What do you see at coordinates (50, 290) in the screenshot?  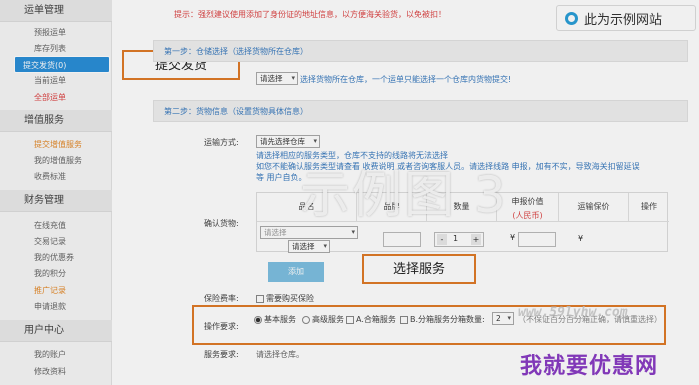 I see `sidebar-item-promo: 推广记录` at bounding box center [50, 290].